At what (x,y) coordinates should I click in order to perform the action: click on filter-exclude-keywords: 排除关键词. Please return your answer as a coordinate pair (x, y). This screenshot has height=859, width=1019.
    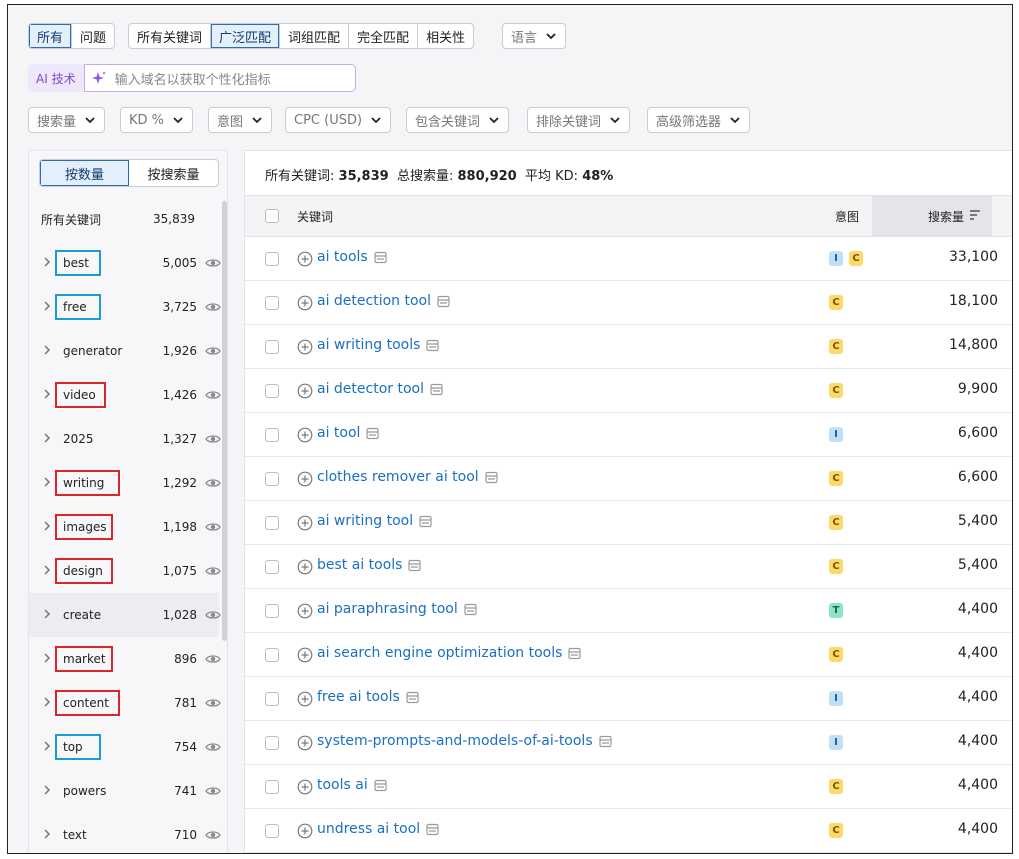
    Looking at the image, I should click on (579, 120).